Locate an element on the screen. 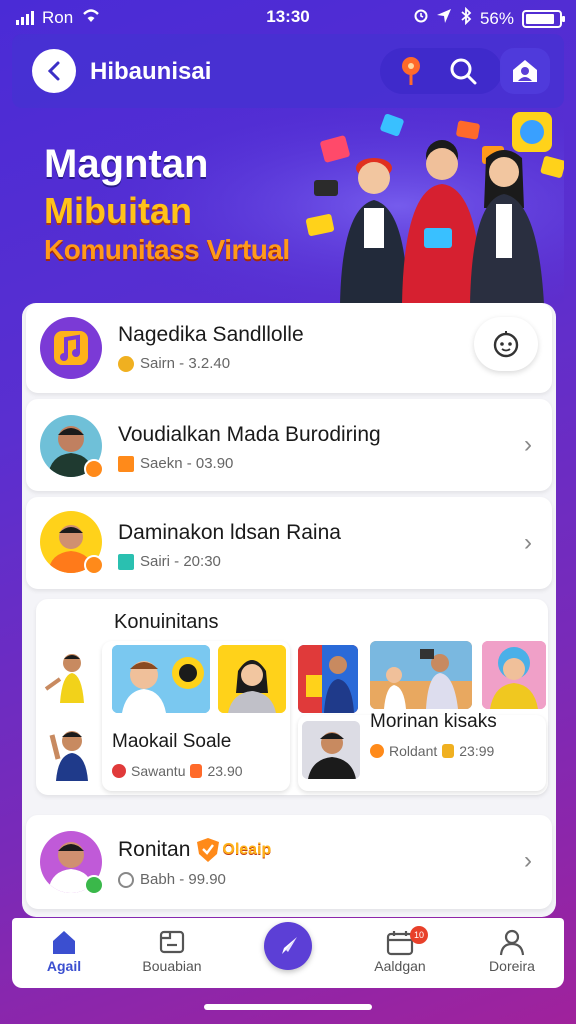 The height and width of the screenshot is (1024, 576). battery-fill is located at coordinates (540, 18).